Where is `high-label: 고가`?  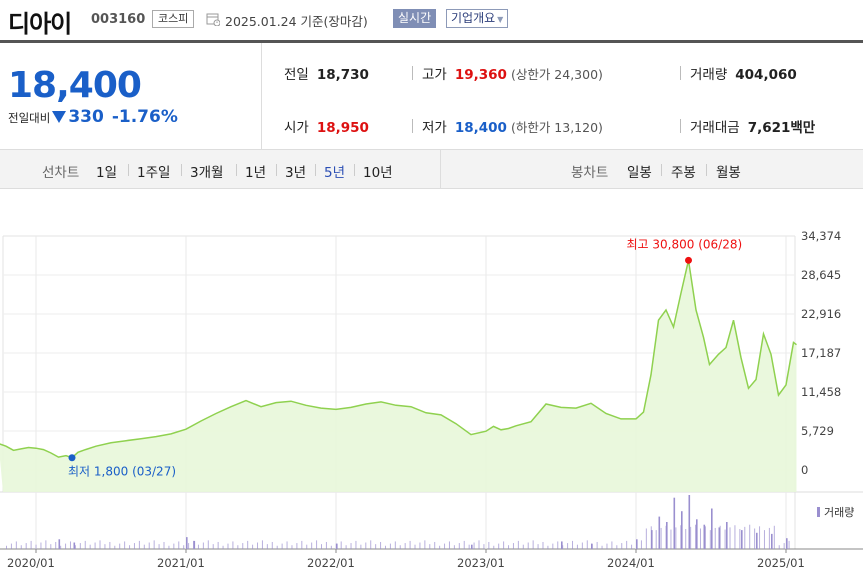 high-label: 고가 is located at coordinates (434, 75).